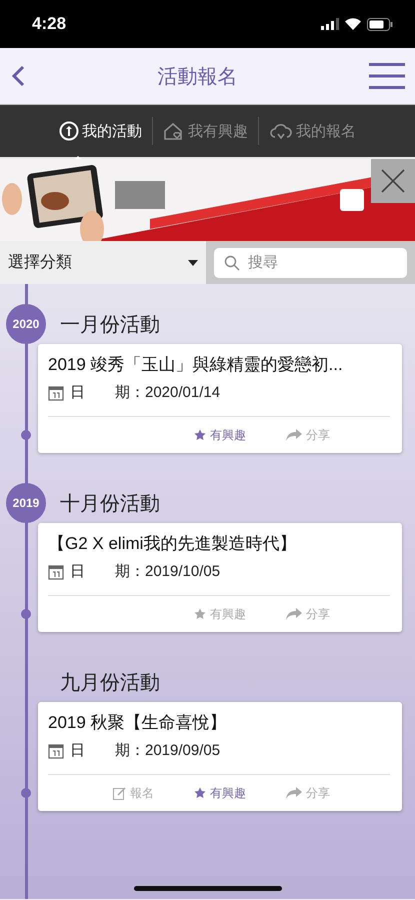 The height and width of the screenshot is (900, 415). Describe the element at coordinates (198, 77) in the screenshot. I see `page-title: 活動報名` at that location.